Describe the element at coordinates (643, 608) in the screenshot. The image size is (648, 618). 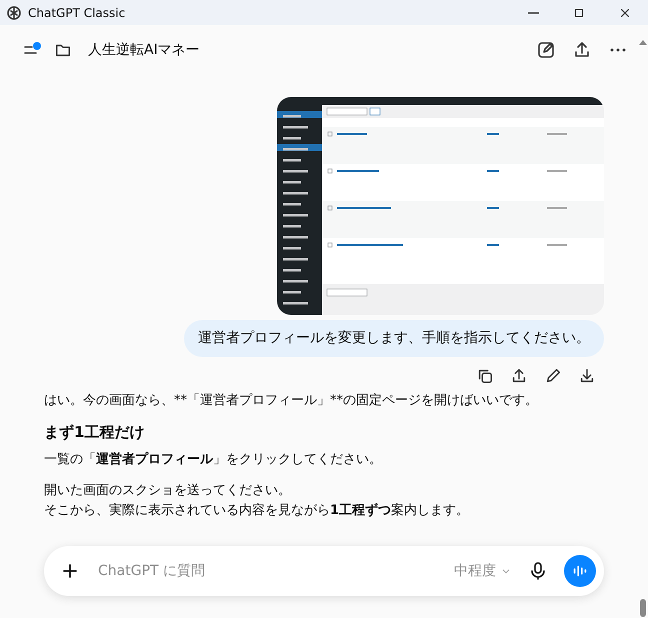
I see `scrollbar-thumb` at that location.